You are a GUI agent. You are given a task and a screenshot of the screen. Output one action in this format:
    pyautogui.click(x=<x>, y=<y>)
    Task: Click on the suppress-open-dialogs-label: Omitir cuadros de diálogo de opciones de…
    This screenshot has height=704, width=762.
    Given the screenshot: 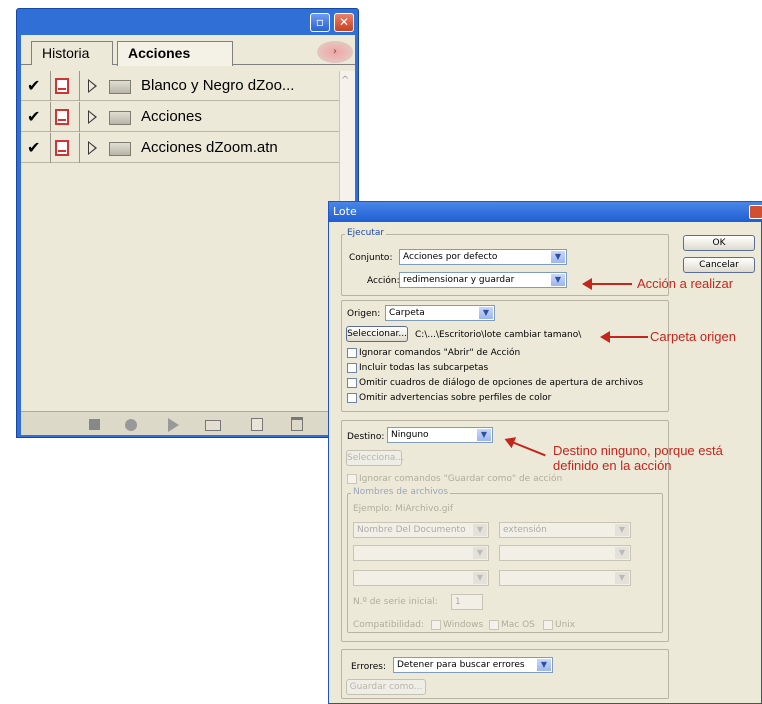 What is the action you would take?
    pyautogui.click(x=501, y=383)
    